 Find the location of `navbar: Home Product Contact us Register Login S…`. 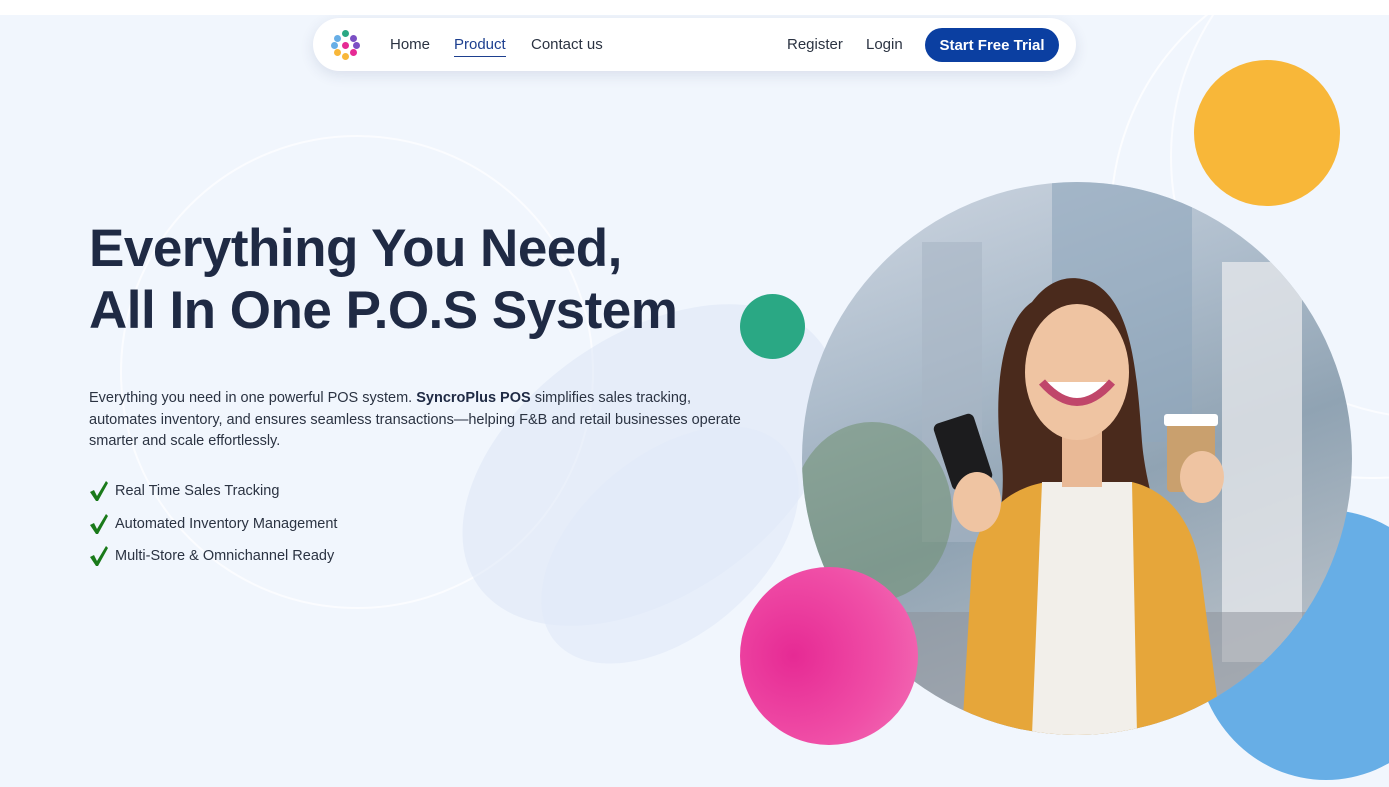

navbar: Home Product Contact us Register Login S… is located at coordinates (694, 44).